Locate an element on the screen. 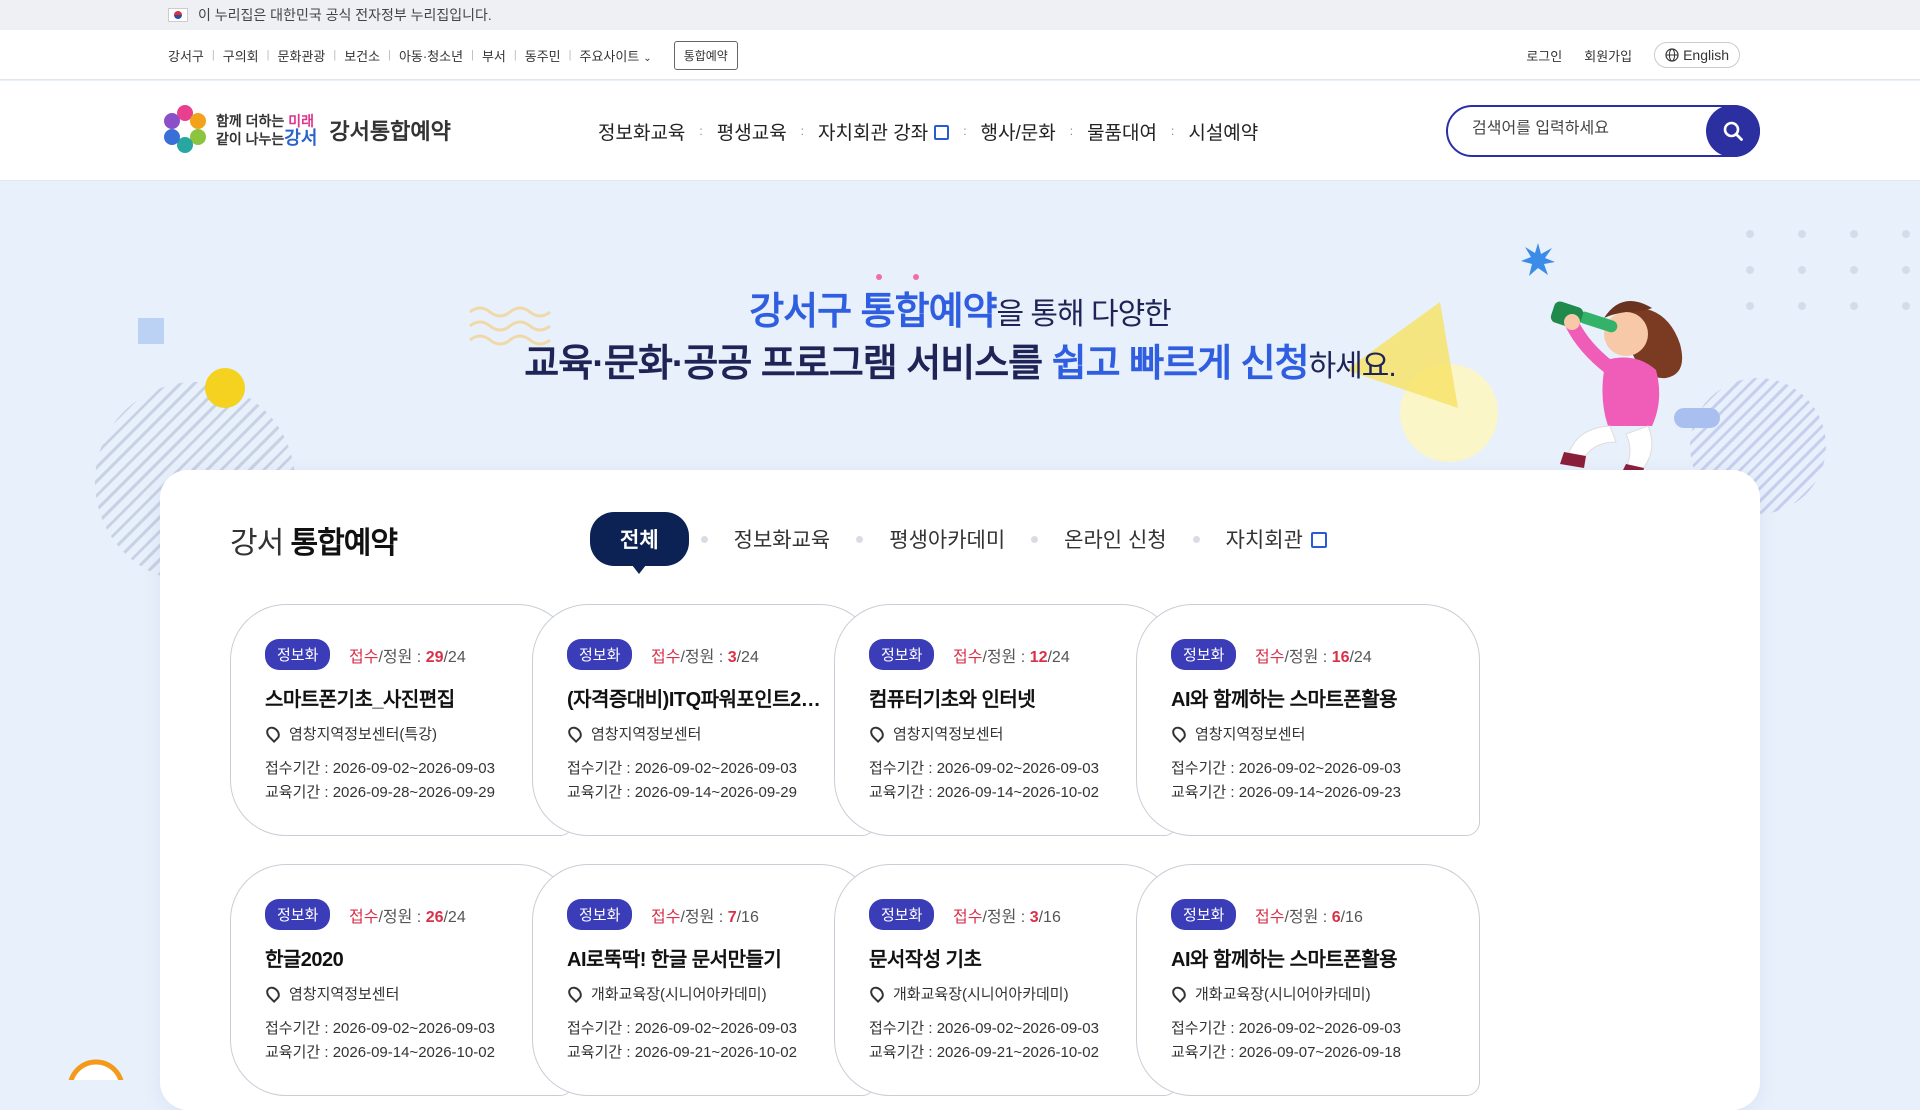 The width and height of the screenshot is (1920, 1110). logo-title: 강서통합예약 is located at coordinates (390, 131).